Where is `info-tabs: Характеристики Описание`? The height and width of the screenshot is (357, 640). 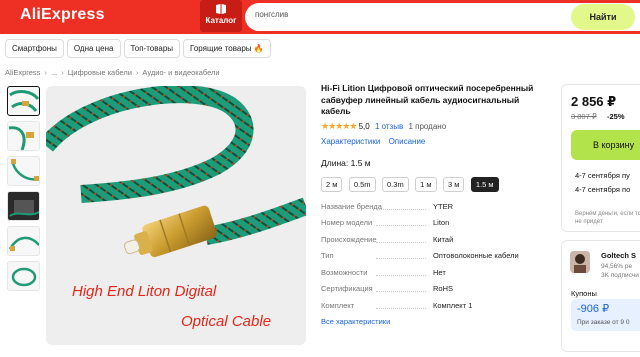 info-tabs: Характеристики Описание is located at coordinates (436, 141).